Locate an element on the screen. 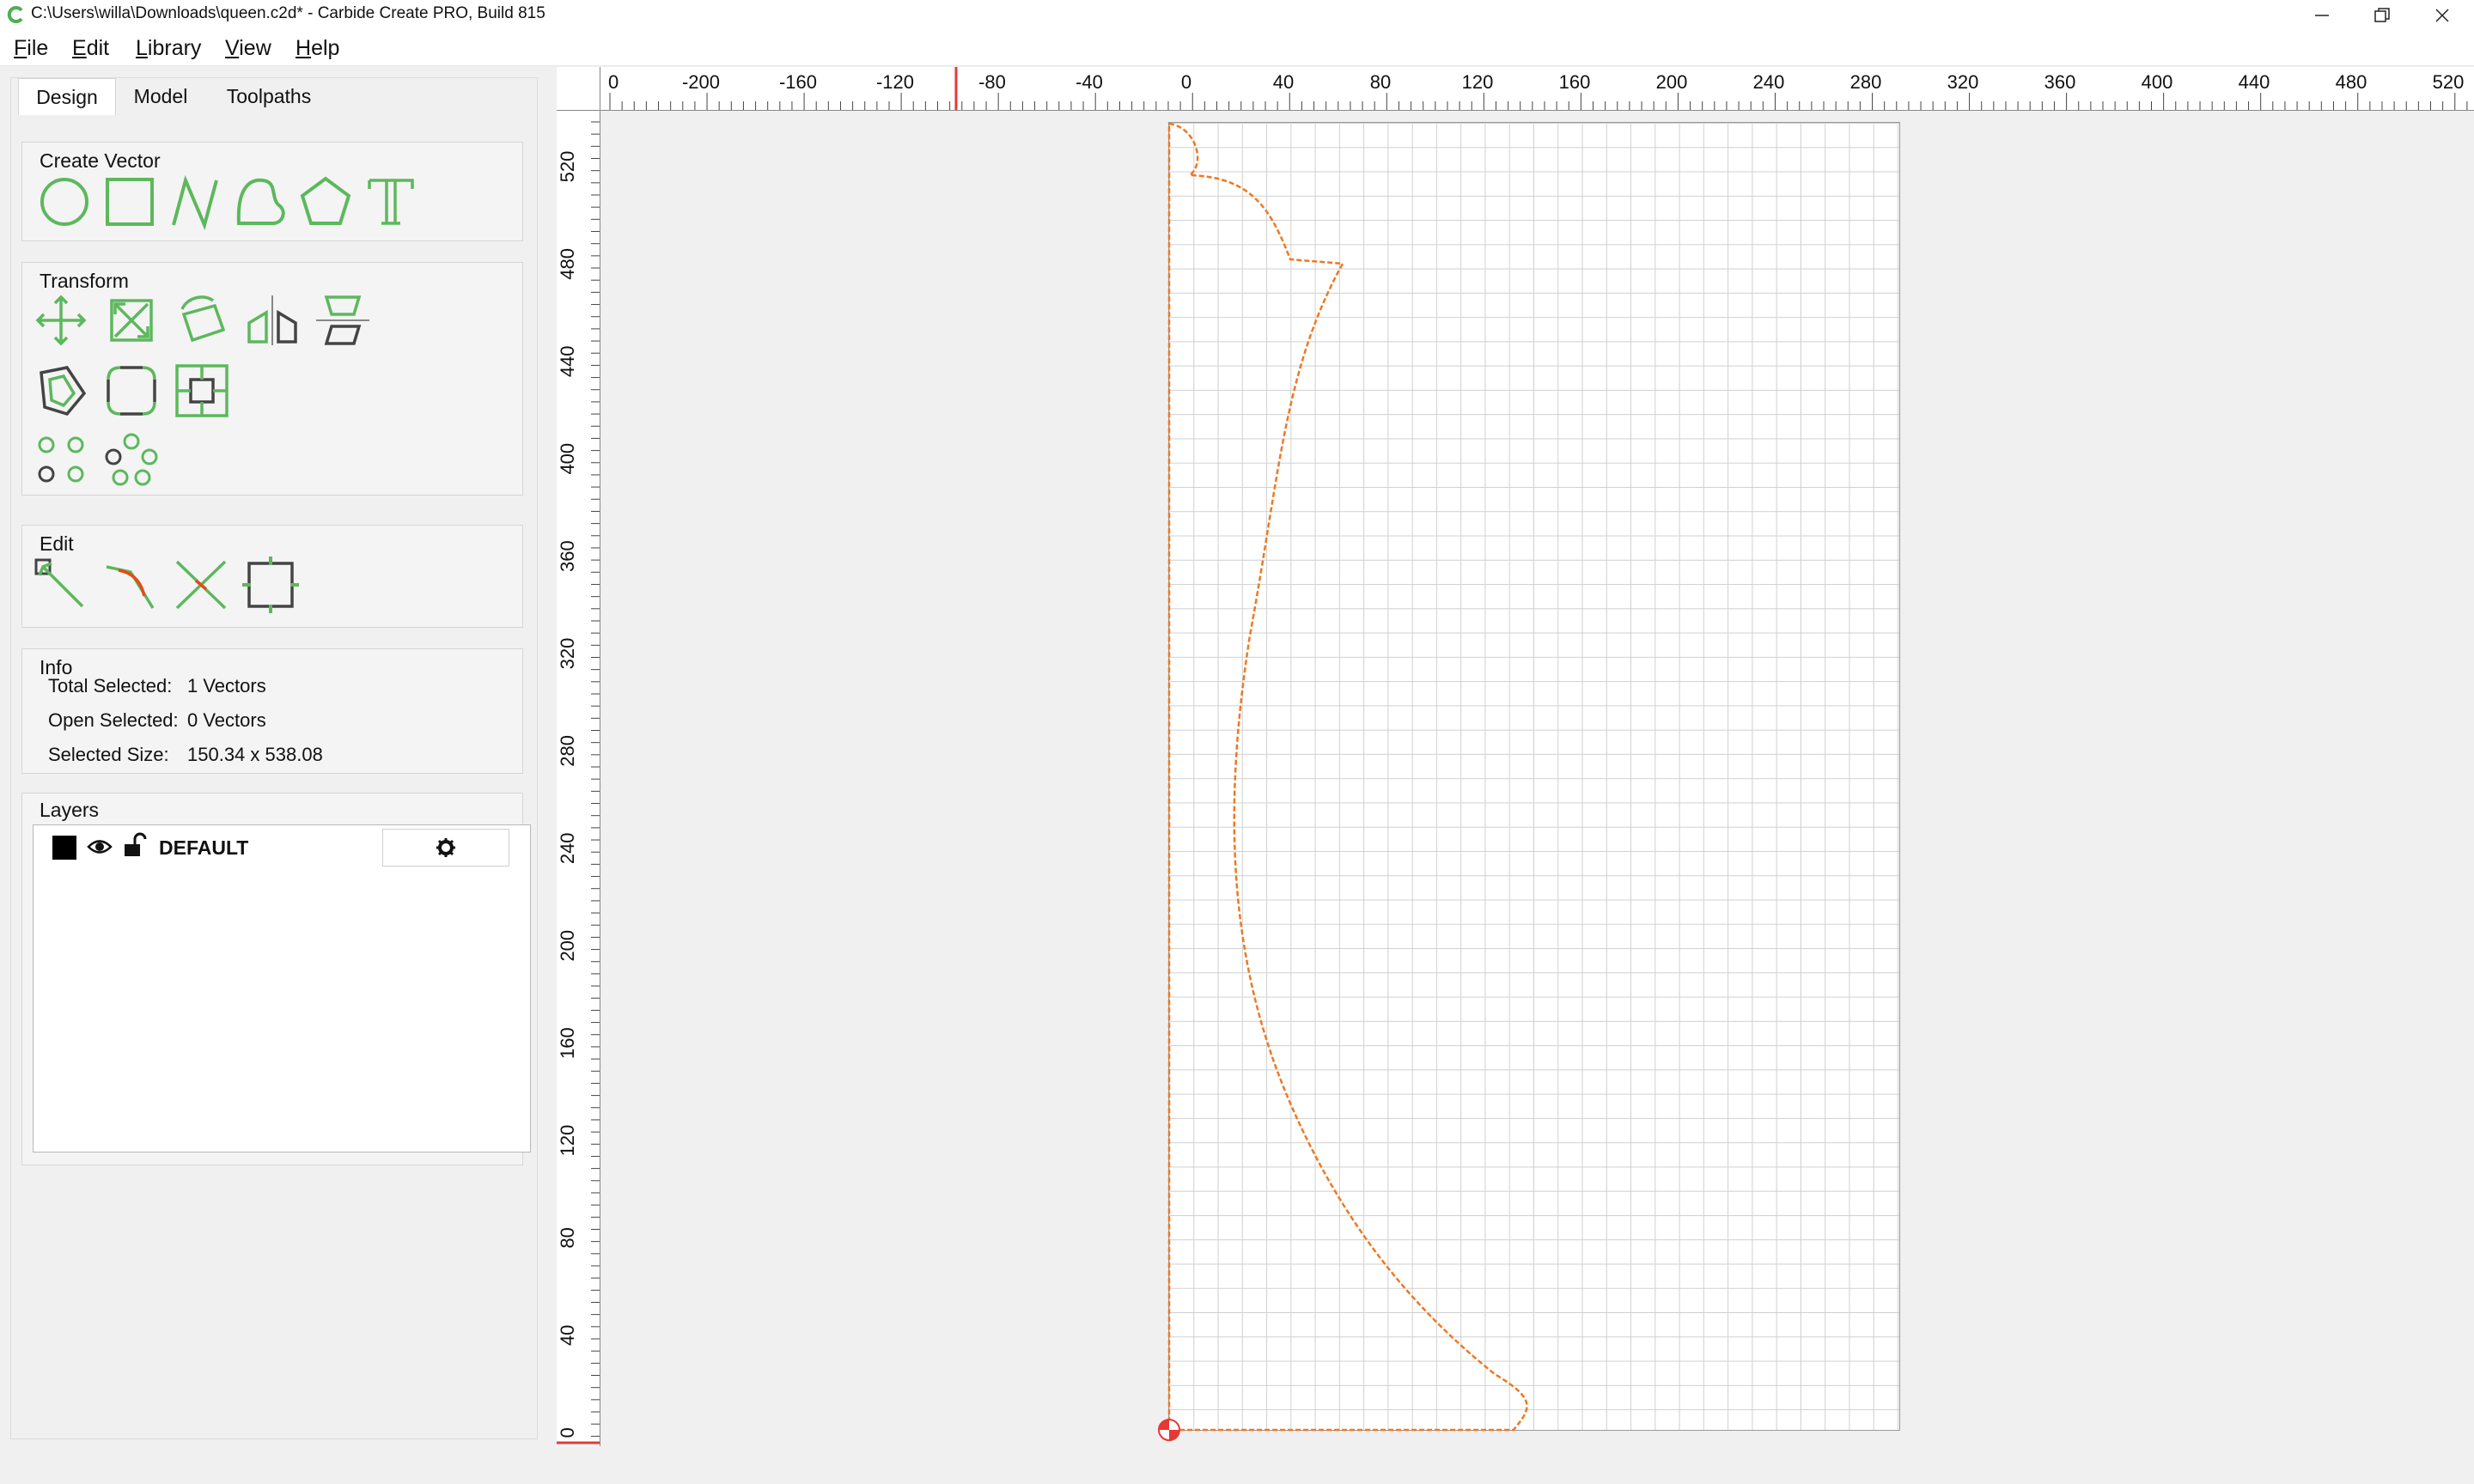 The height and width of the screenshot is (1484, 2474). total-selected-label: Total Selected: is located at coordinates (110, 685).